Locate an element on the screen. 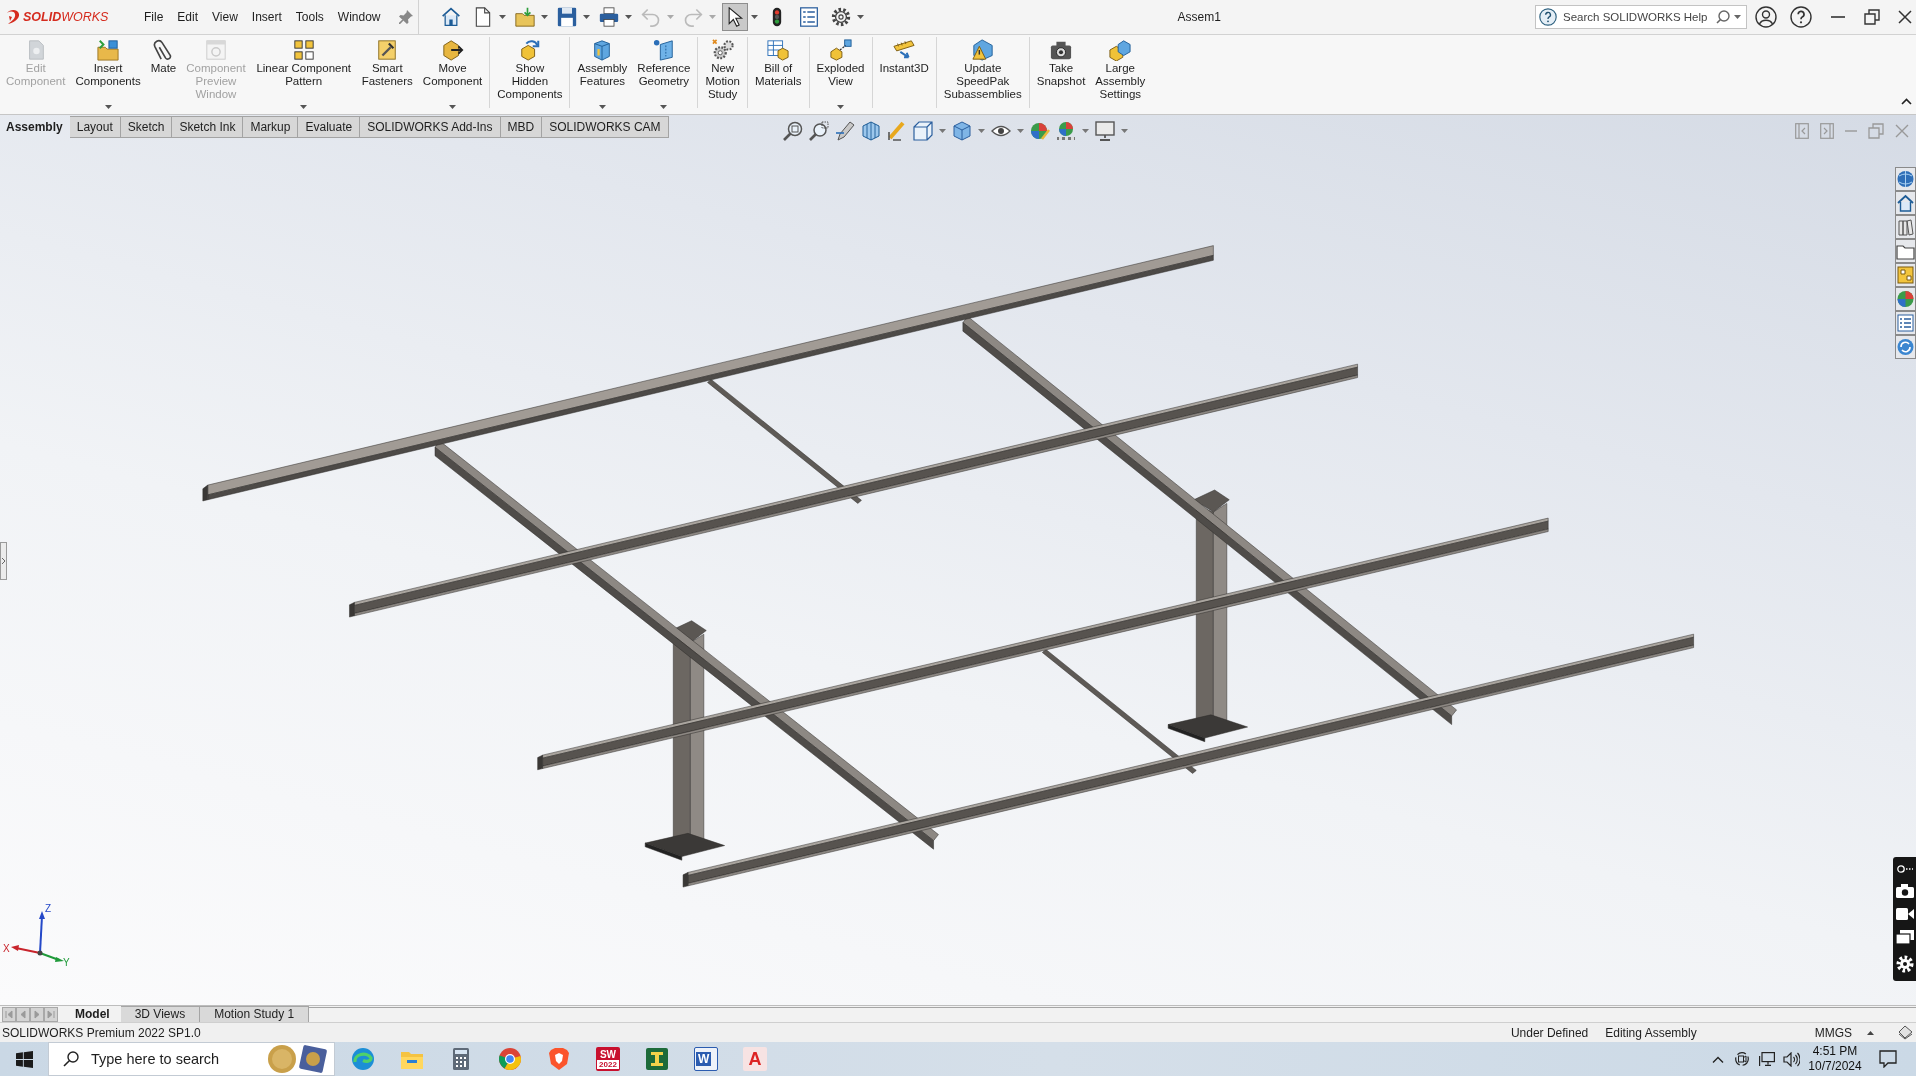 The height and width of the screenshot is (1076, 1916). ribbon-button: Mate is located at coordinates (163, 74).